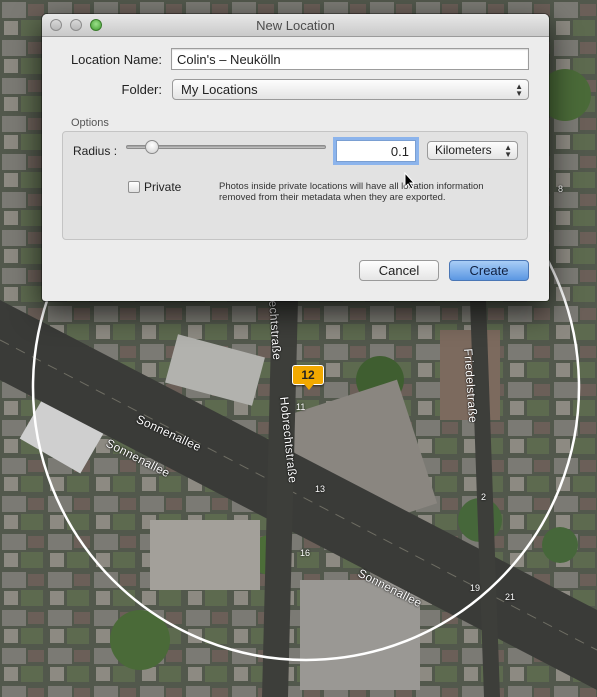 This screenshot has width=597, height=697. I want to click on unit-popup-value: Kilometers, so click(463, 150).